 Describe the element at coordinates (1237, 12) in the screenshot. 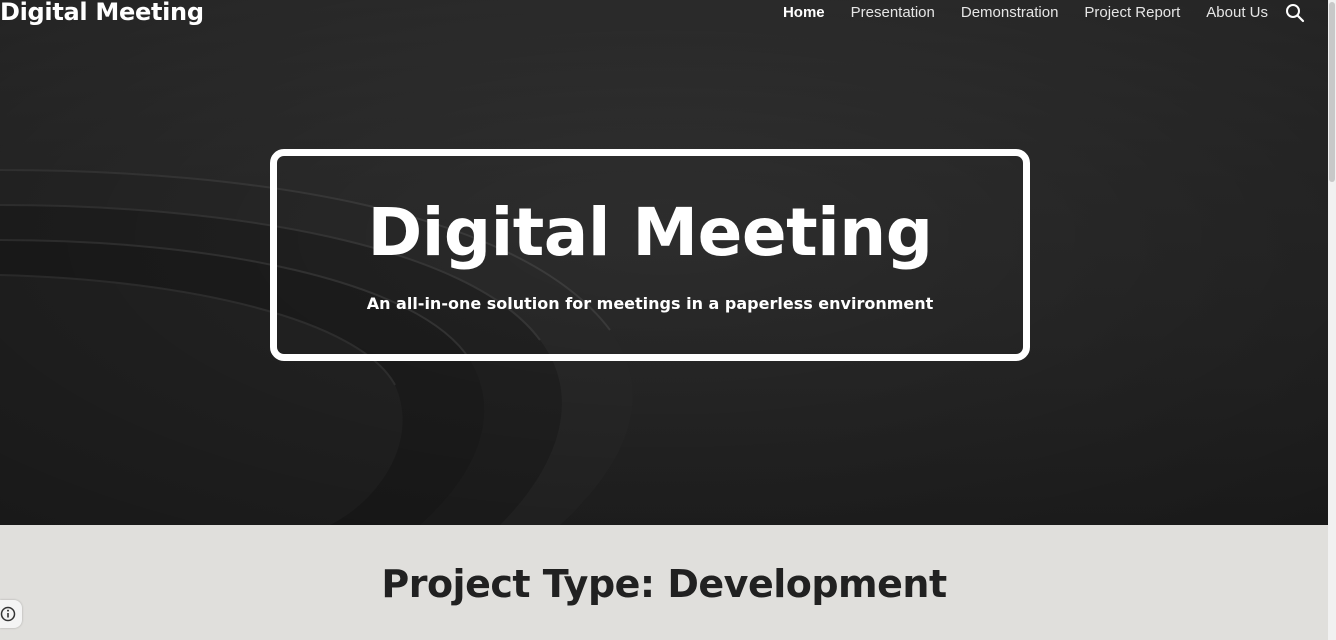

I see `nav-item-about-us: About Us` at that location.